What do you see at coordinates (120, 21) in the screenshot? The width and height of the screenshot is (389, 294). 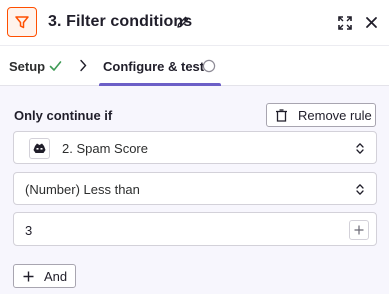 I see `step-title: 3. Filter conditions` at bounding box center [120, 21].